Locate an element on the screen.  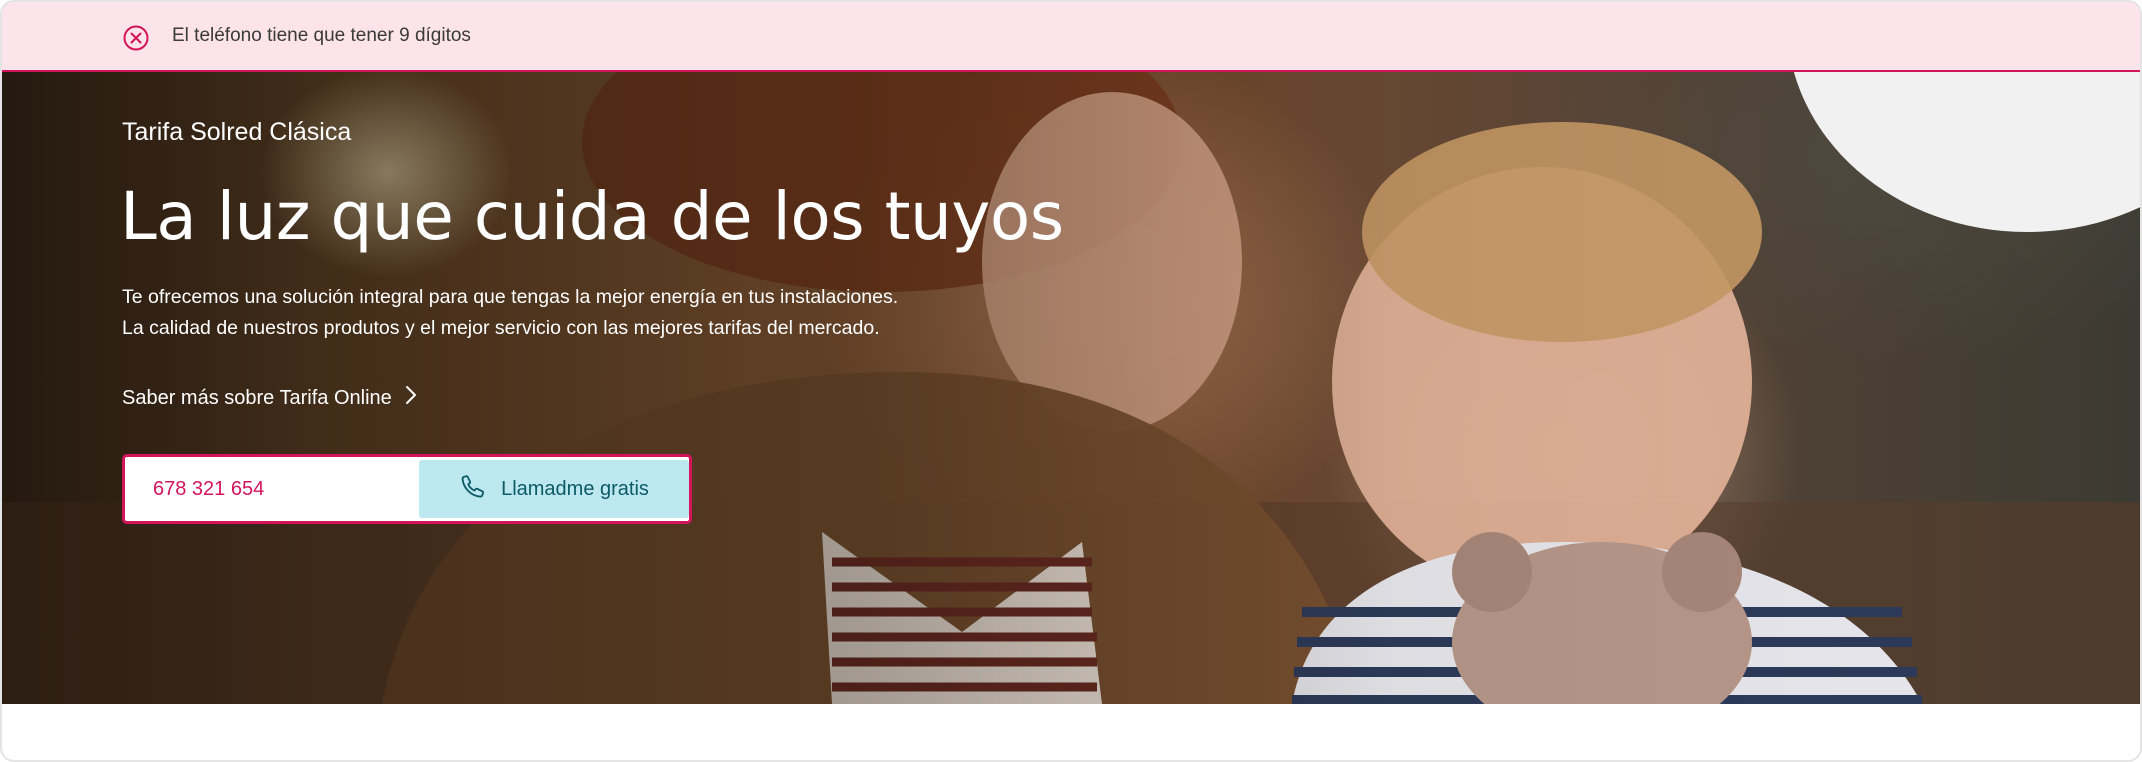
hero-eyebrow: Tarifa Solred Clásica is located at coordinates (237, 132).